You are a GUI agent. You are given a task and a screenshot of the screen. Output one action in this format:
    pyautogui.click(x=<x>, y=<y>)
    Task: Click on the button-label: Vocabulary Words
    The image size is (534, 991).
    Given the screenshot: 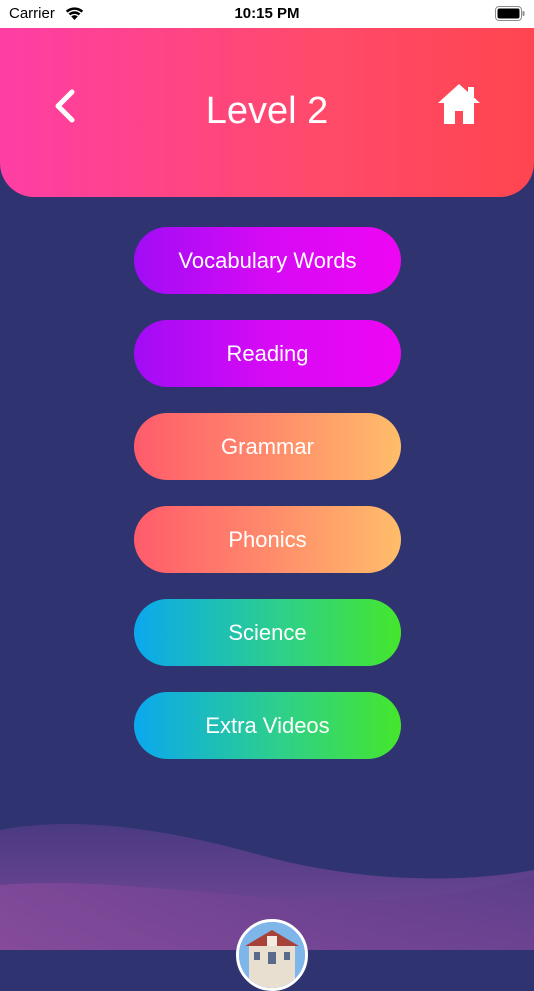 What is the action you would take?
    pyautogui.click(x=267, y=260)
    